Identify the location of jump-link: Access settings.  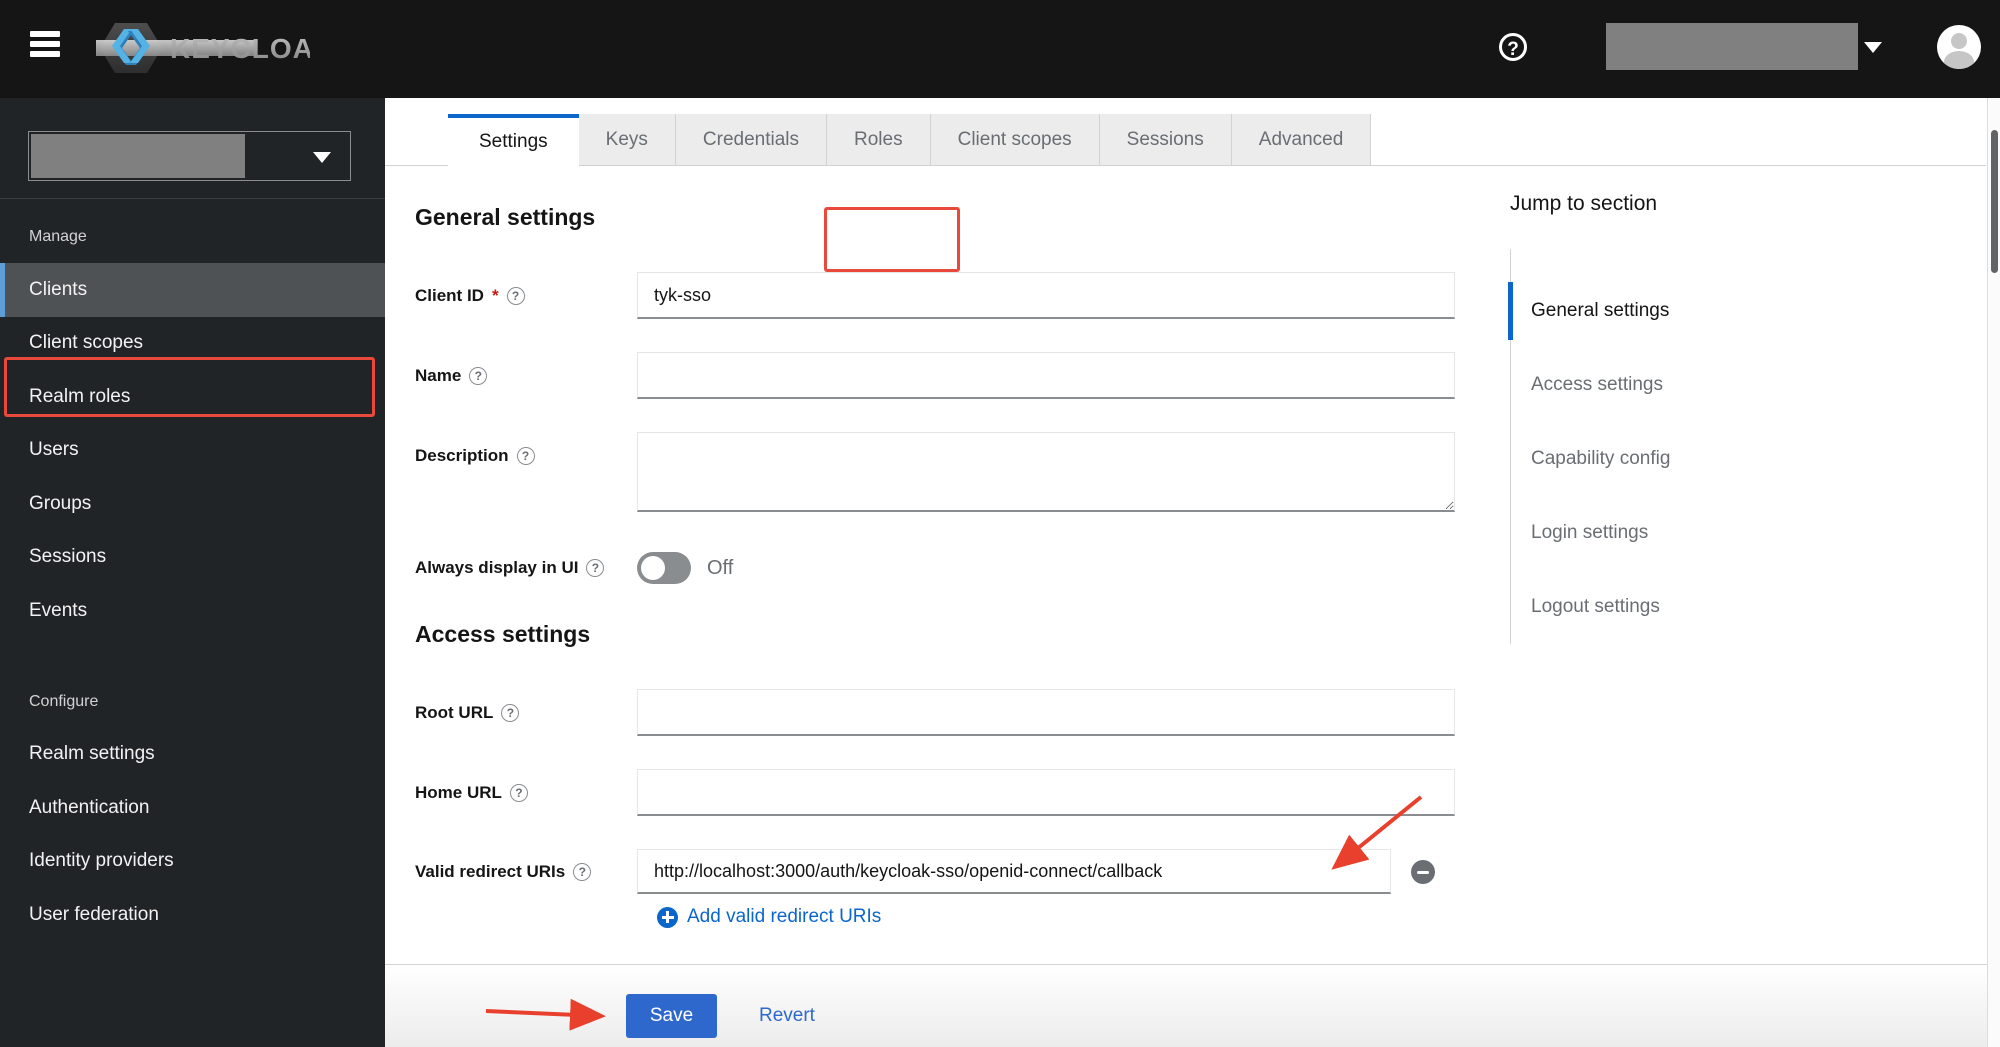
(1675, 385).